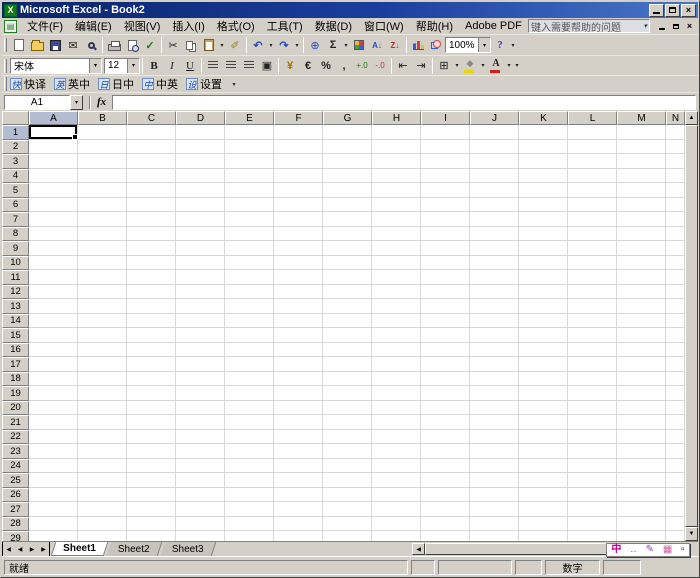 This screenshot has width=700, height=578. What do you see at coordinates (53, 523) in the screenshot?
I see `cell-A28` at bounding box center [53, 523].